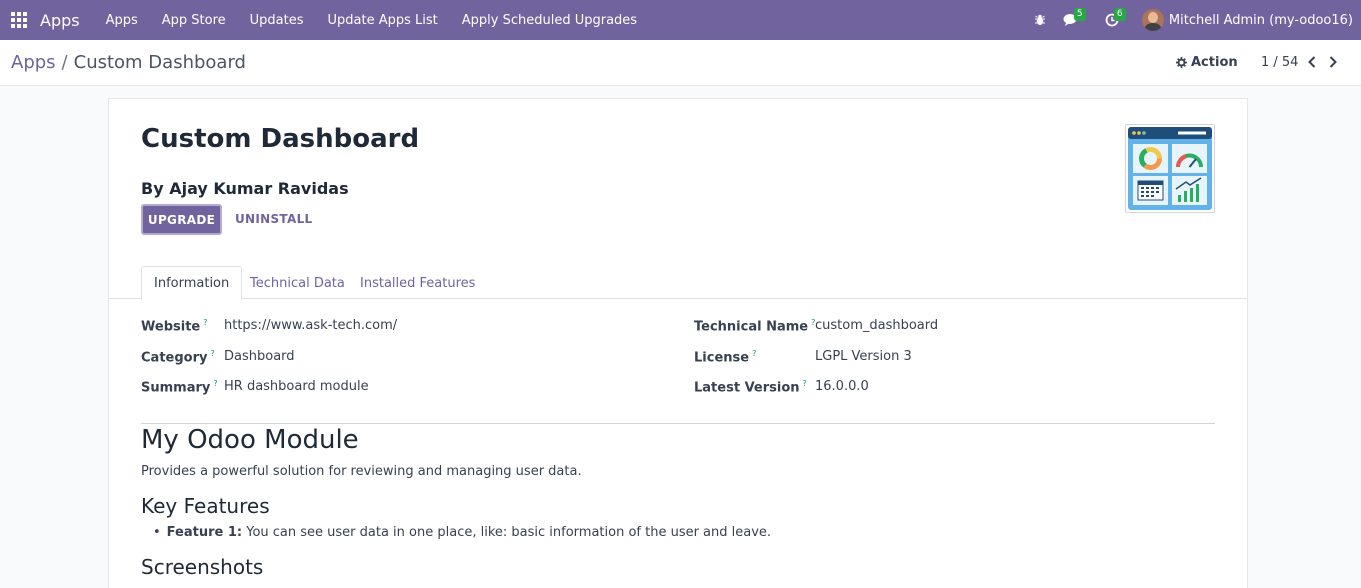 The width and height of the screenshot is (1361, 588). I want to click on breadcrumb: Apps / Custom Dashboard, so click(128, 62).